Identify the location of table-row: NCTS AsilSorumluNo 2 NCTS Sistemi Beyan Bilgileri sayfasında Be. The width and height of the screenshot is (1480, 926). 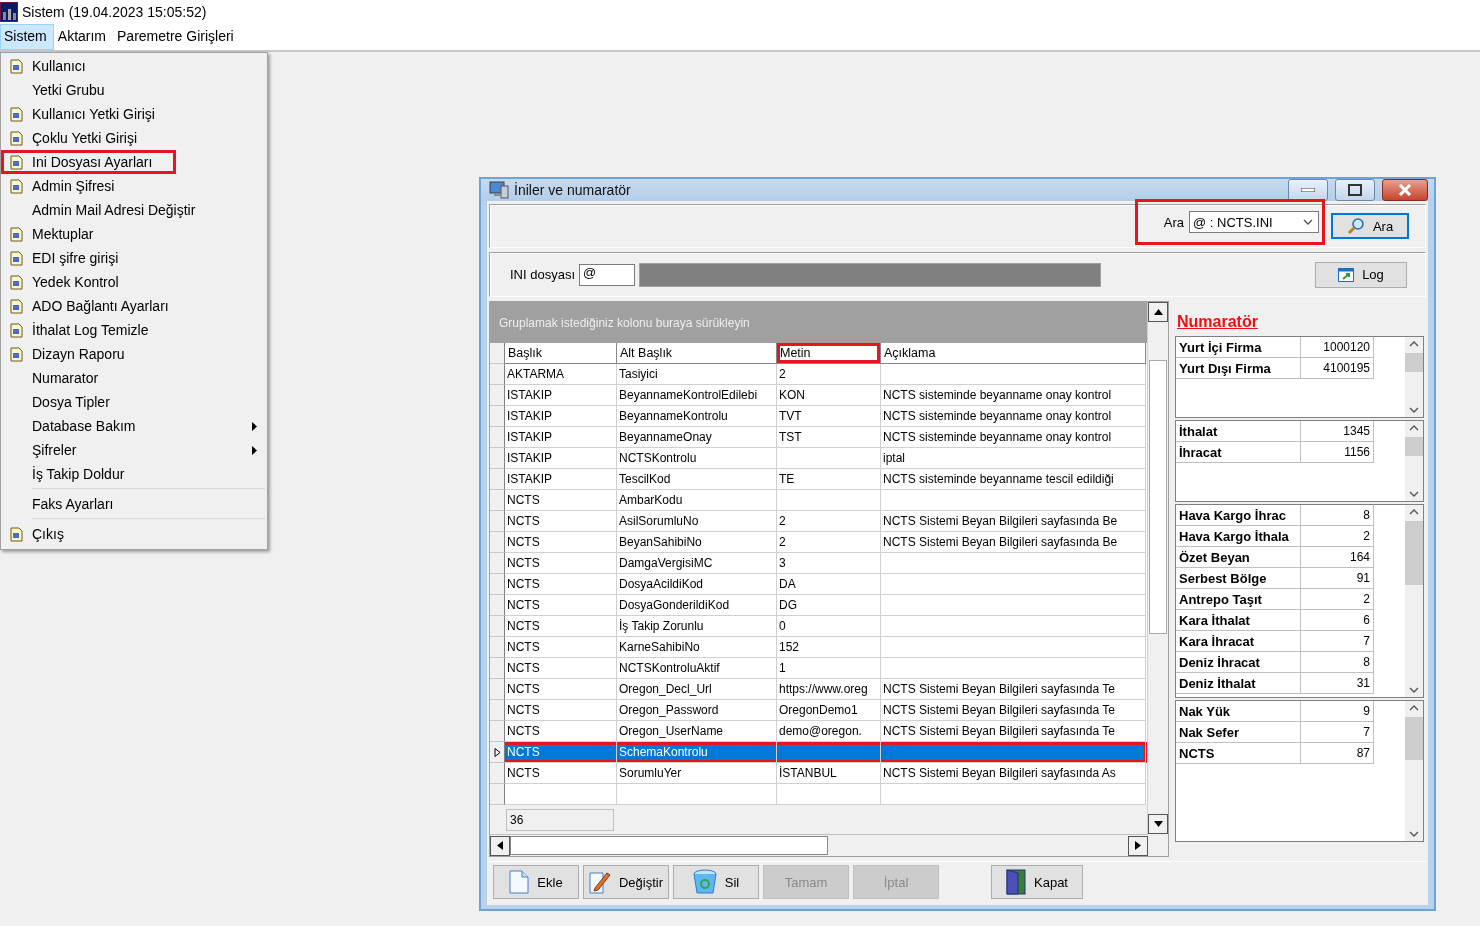
(818, 521).